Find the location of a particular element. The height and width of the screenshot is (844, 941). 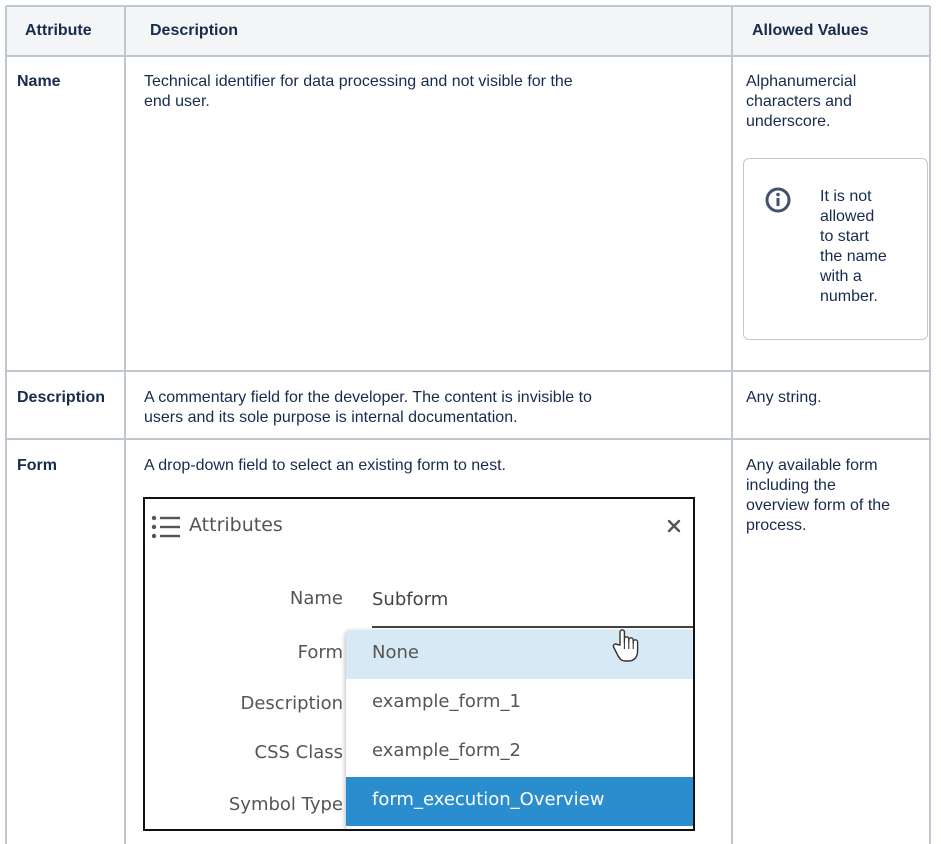

dropdown-option-example-form-2: example_form_2 is located at coordinates (519, 752).